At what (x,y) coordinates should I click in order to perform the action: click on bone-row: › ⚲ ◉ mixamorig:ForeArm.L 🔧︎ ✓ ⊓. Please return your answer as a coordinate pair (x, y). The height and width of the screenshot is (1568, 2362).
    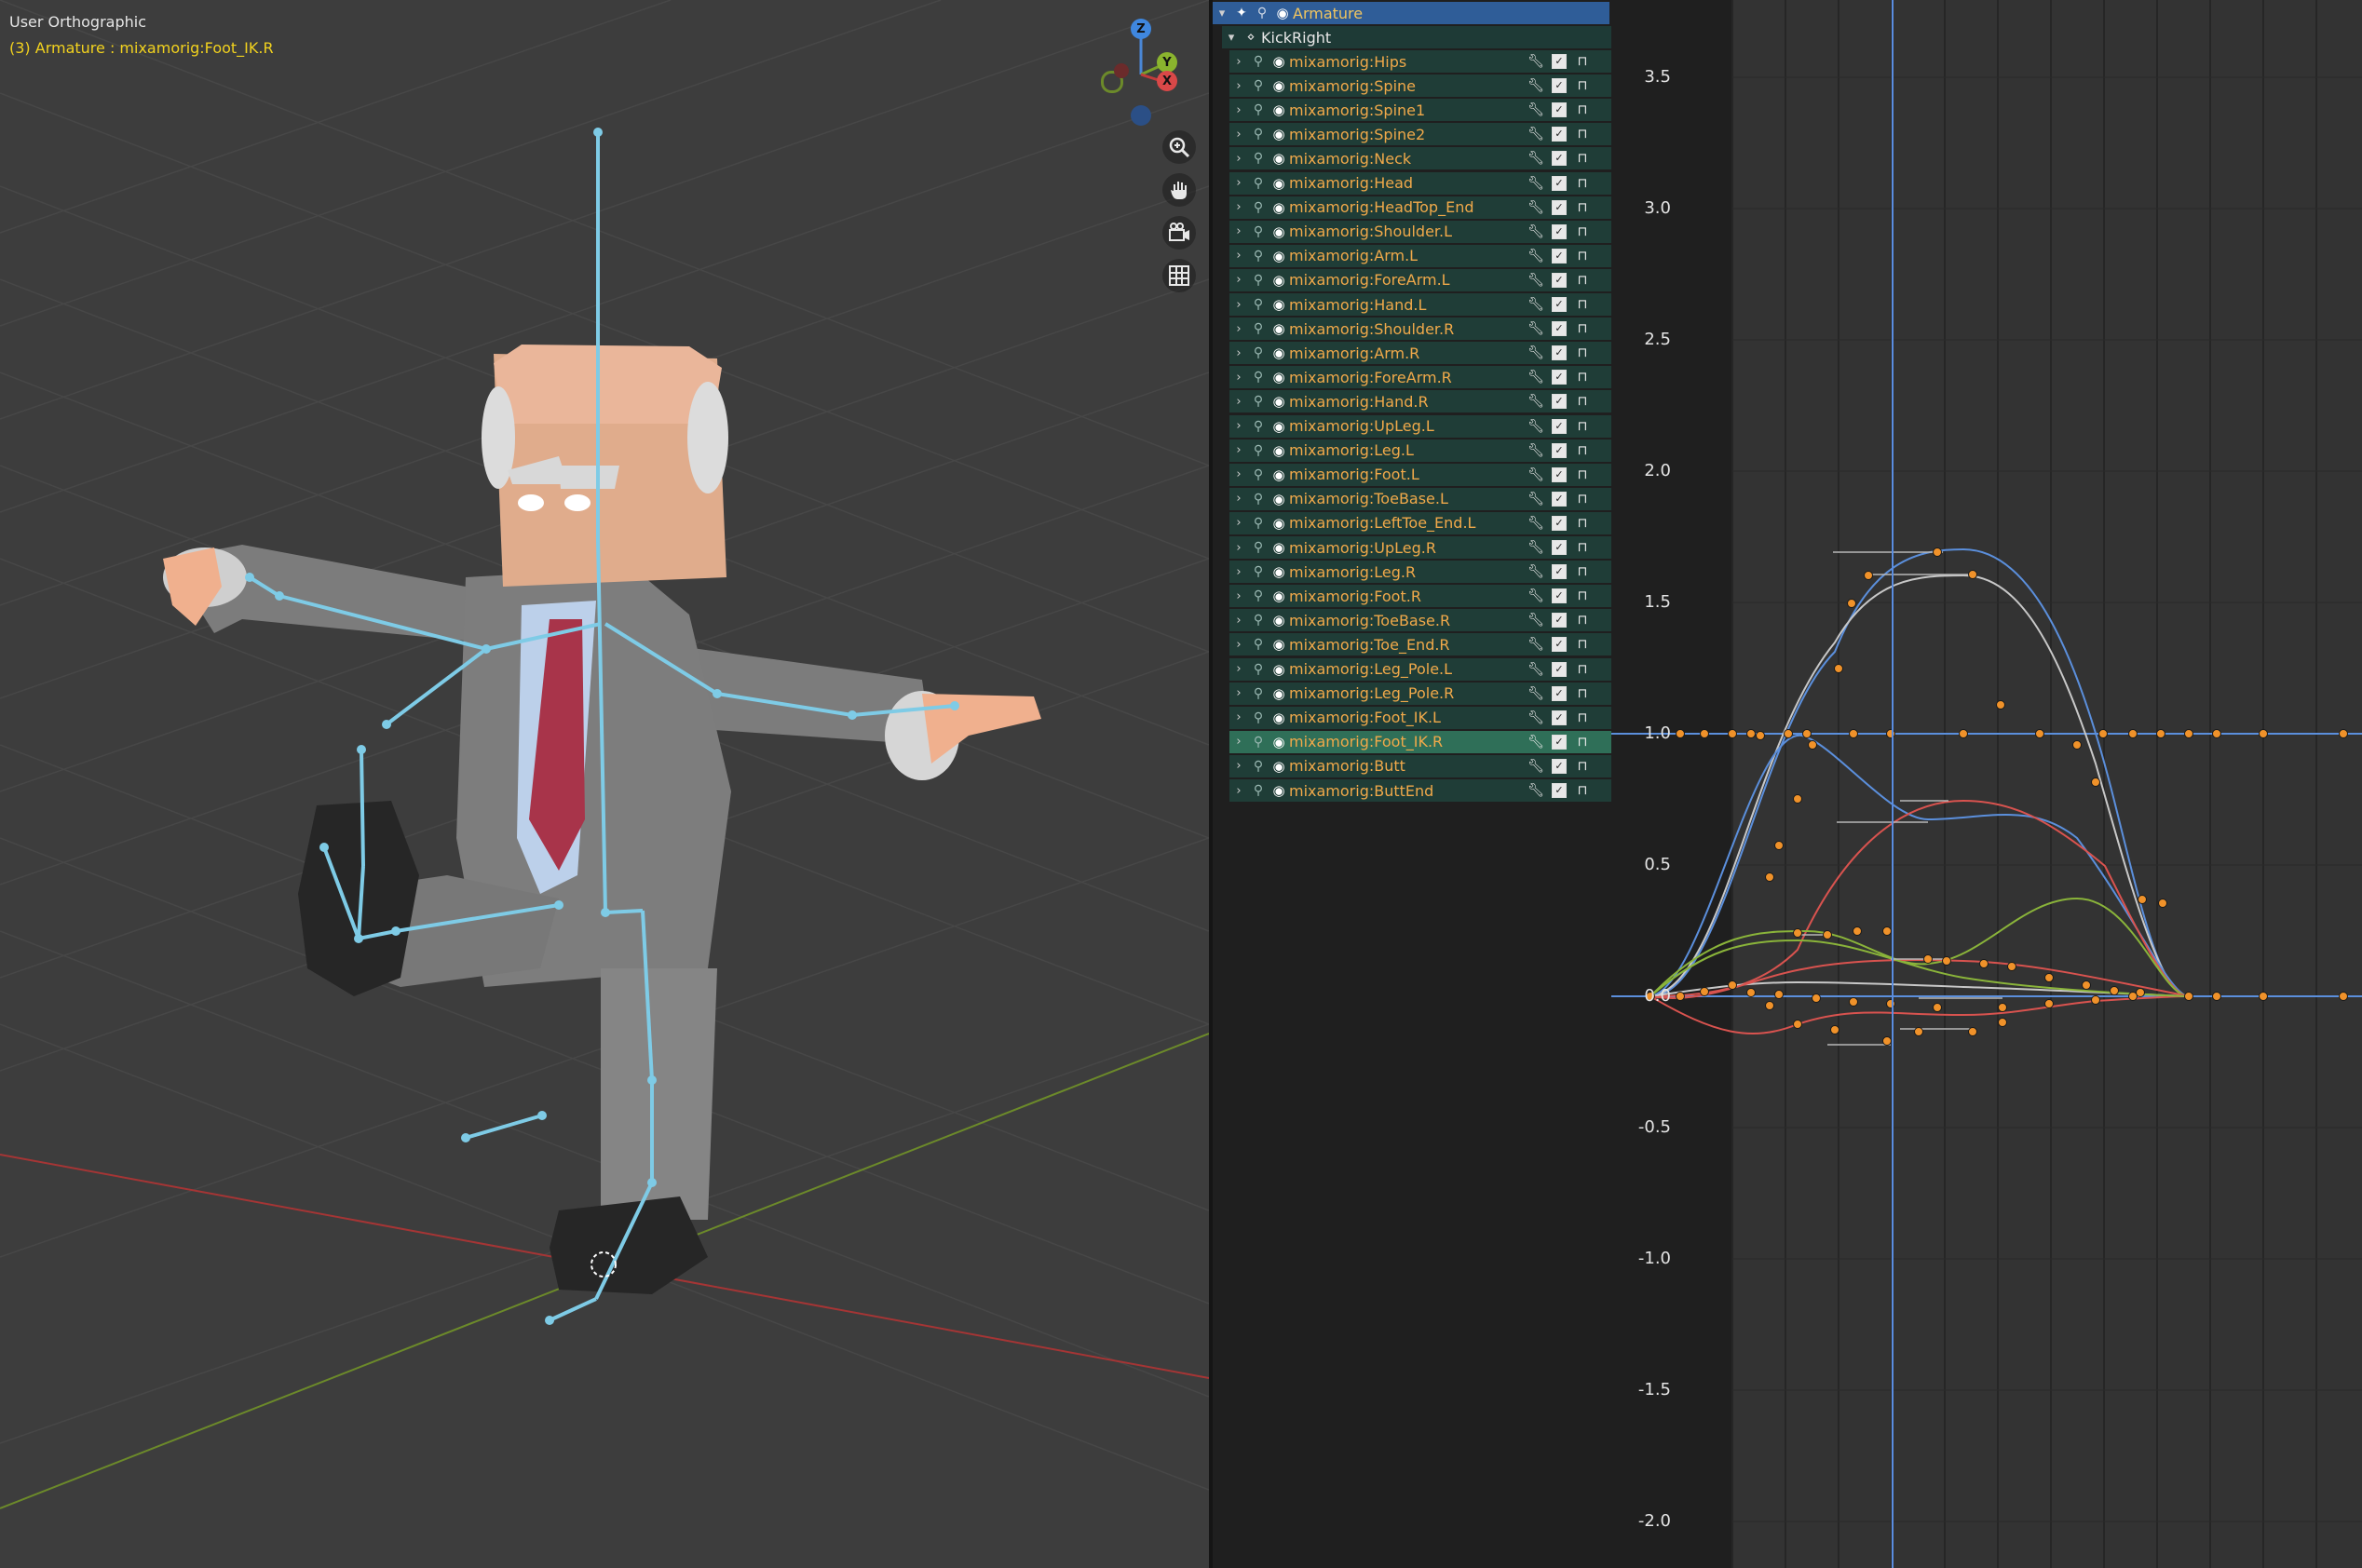
    Looking at the image, I should click on (1420, 279).